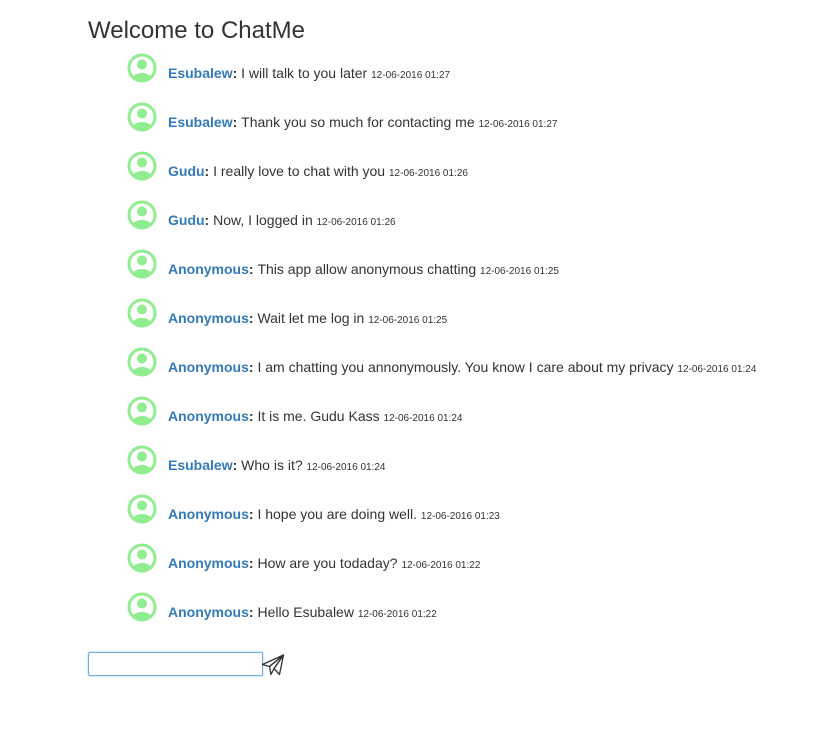 The width and height of the screenshot is (837, 734). Describe the element at coordinates (358, 122) in the screenshot. I see `message-text: Thank you so much for contacting me` at that location.